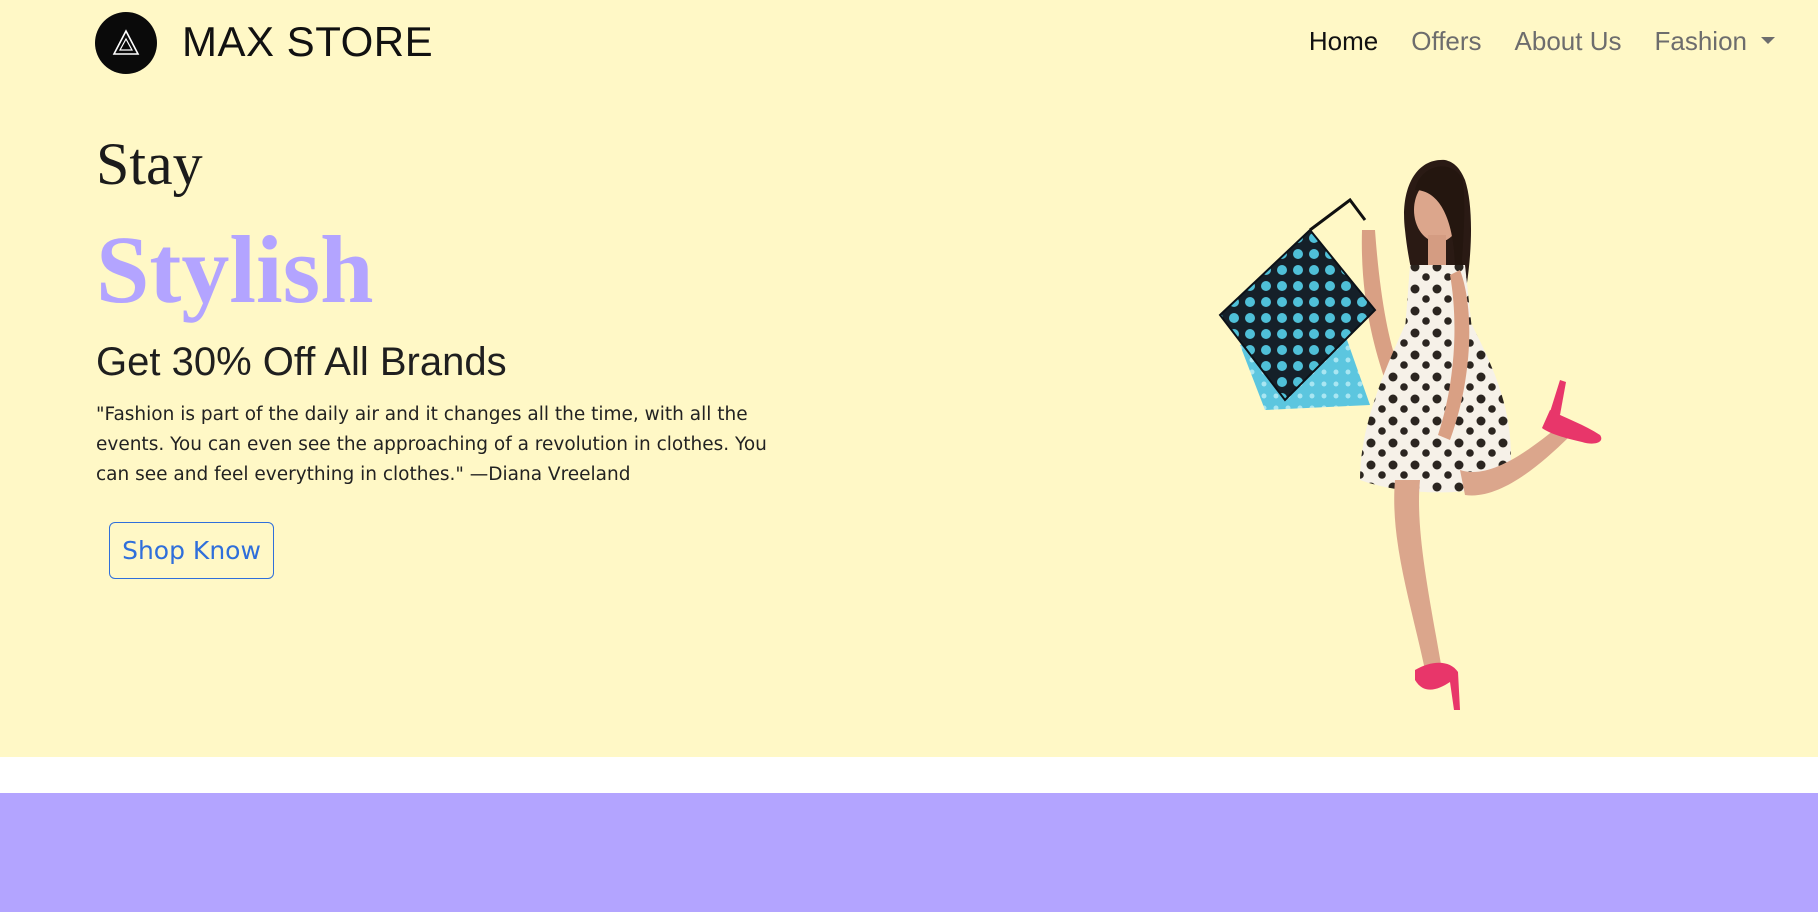 The height and width of the screenshot is (912, 1818). I want to click on logo-triangle-icon, so click(126, 42).